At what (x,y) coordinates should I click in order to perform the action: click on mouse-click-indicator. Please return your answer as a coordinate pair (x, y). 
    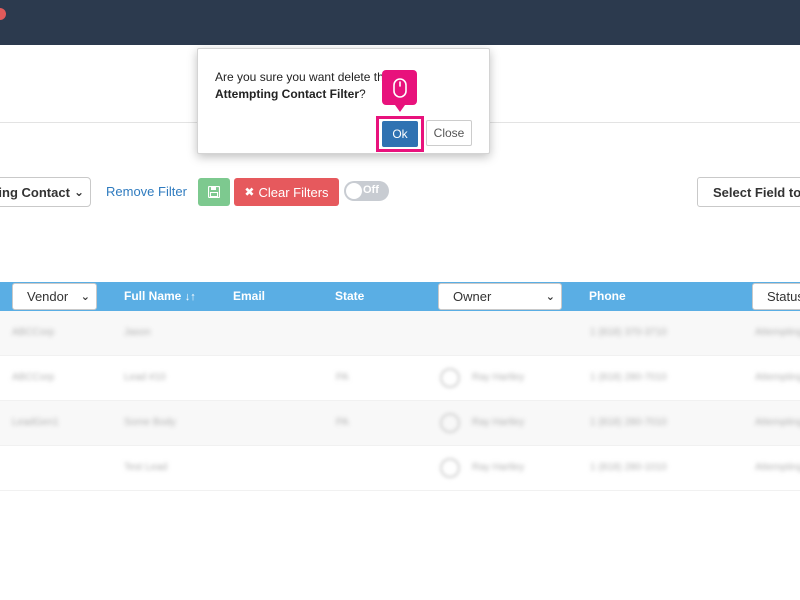
    Looking at the image, I should click on (399, 91).